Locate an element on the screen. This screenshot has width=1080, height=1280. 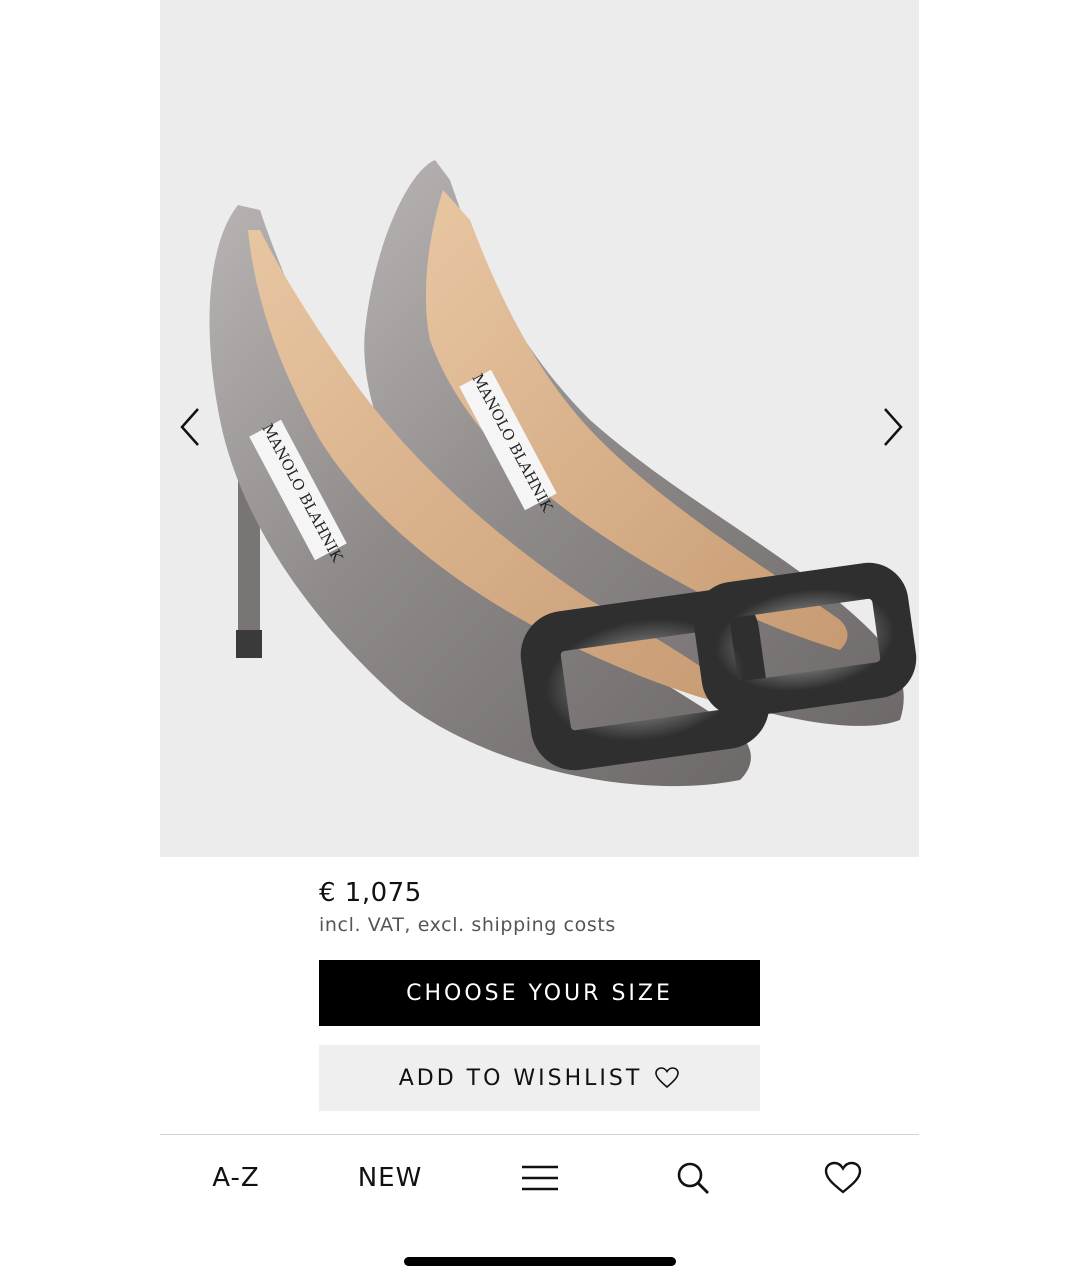
chevron-left-icon is located at coordinates (189, 427).